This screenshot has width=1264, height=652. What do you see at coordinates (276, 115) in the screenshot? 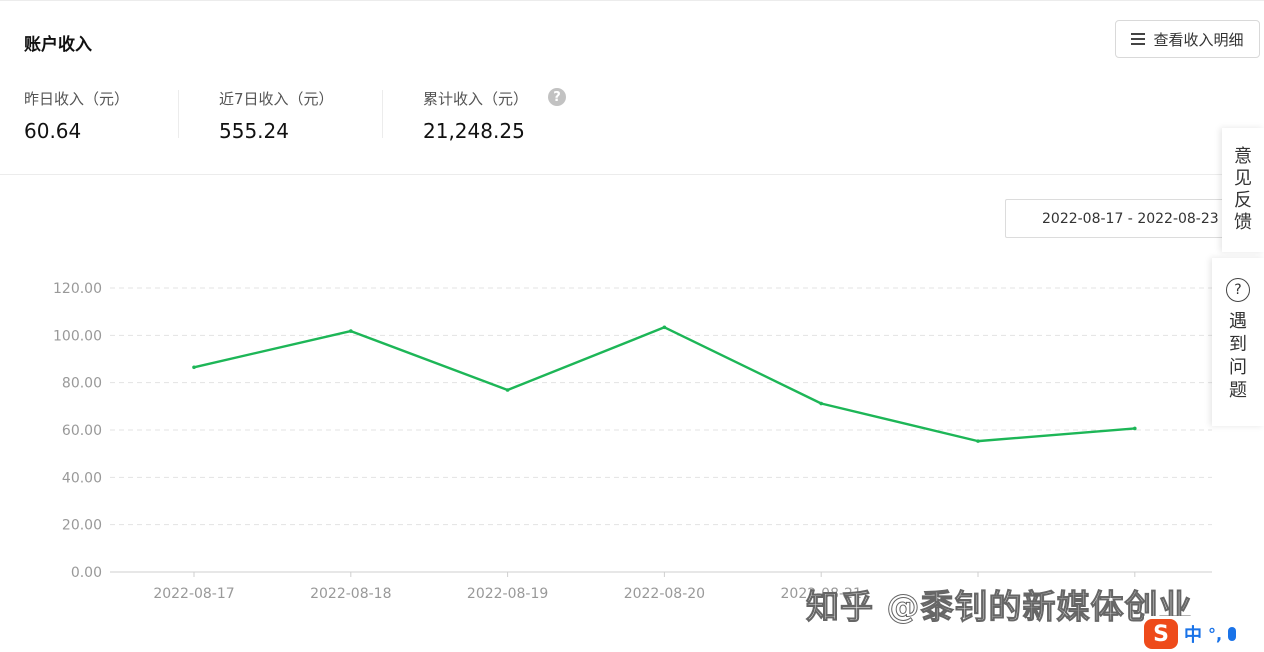
I see `stat-7days: 近7日收入（元） 555.24` at bounding box center [276, 115].